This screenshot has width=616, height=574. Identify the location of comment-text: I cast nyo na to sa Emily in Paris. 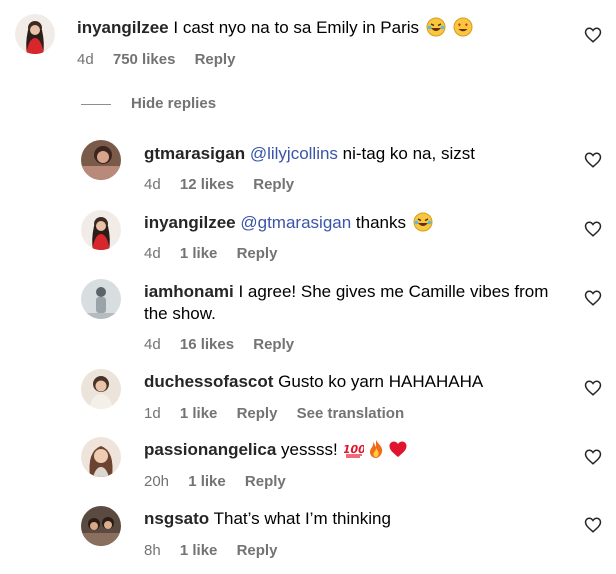
(296, 27).